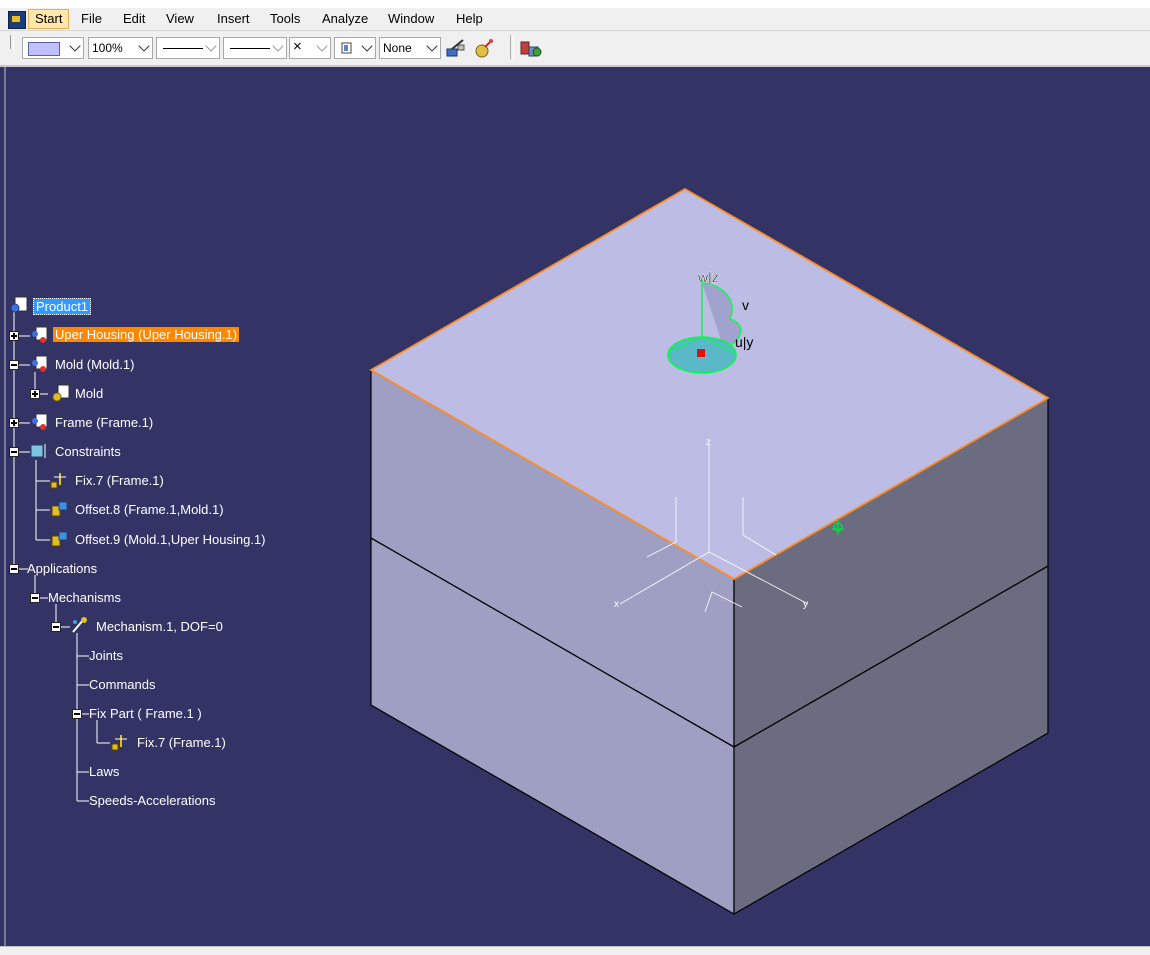 The height and width of the screenshot is (955, 1150). Describe the element at coordinates (88, 451) in the screenshot. I see `tree-node-constraints: Constraints` at that location.